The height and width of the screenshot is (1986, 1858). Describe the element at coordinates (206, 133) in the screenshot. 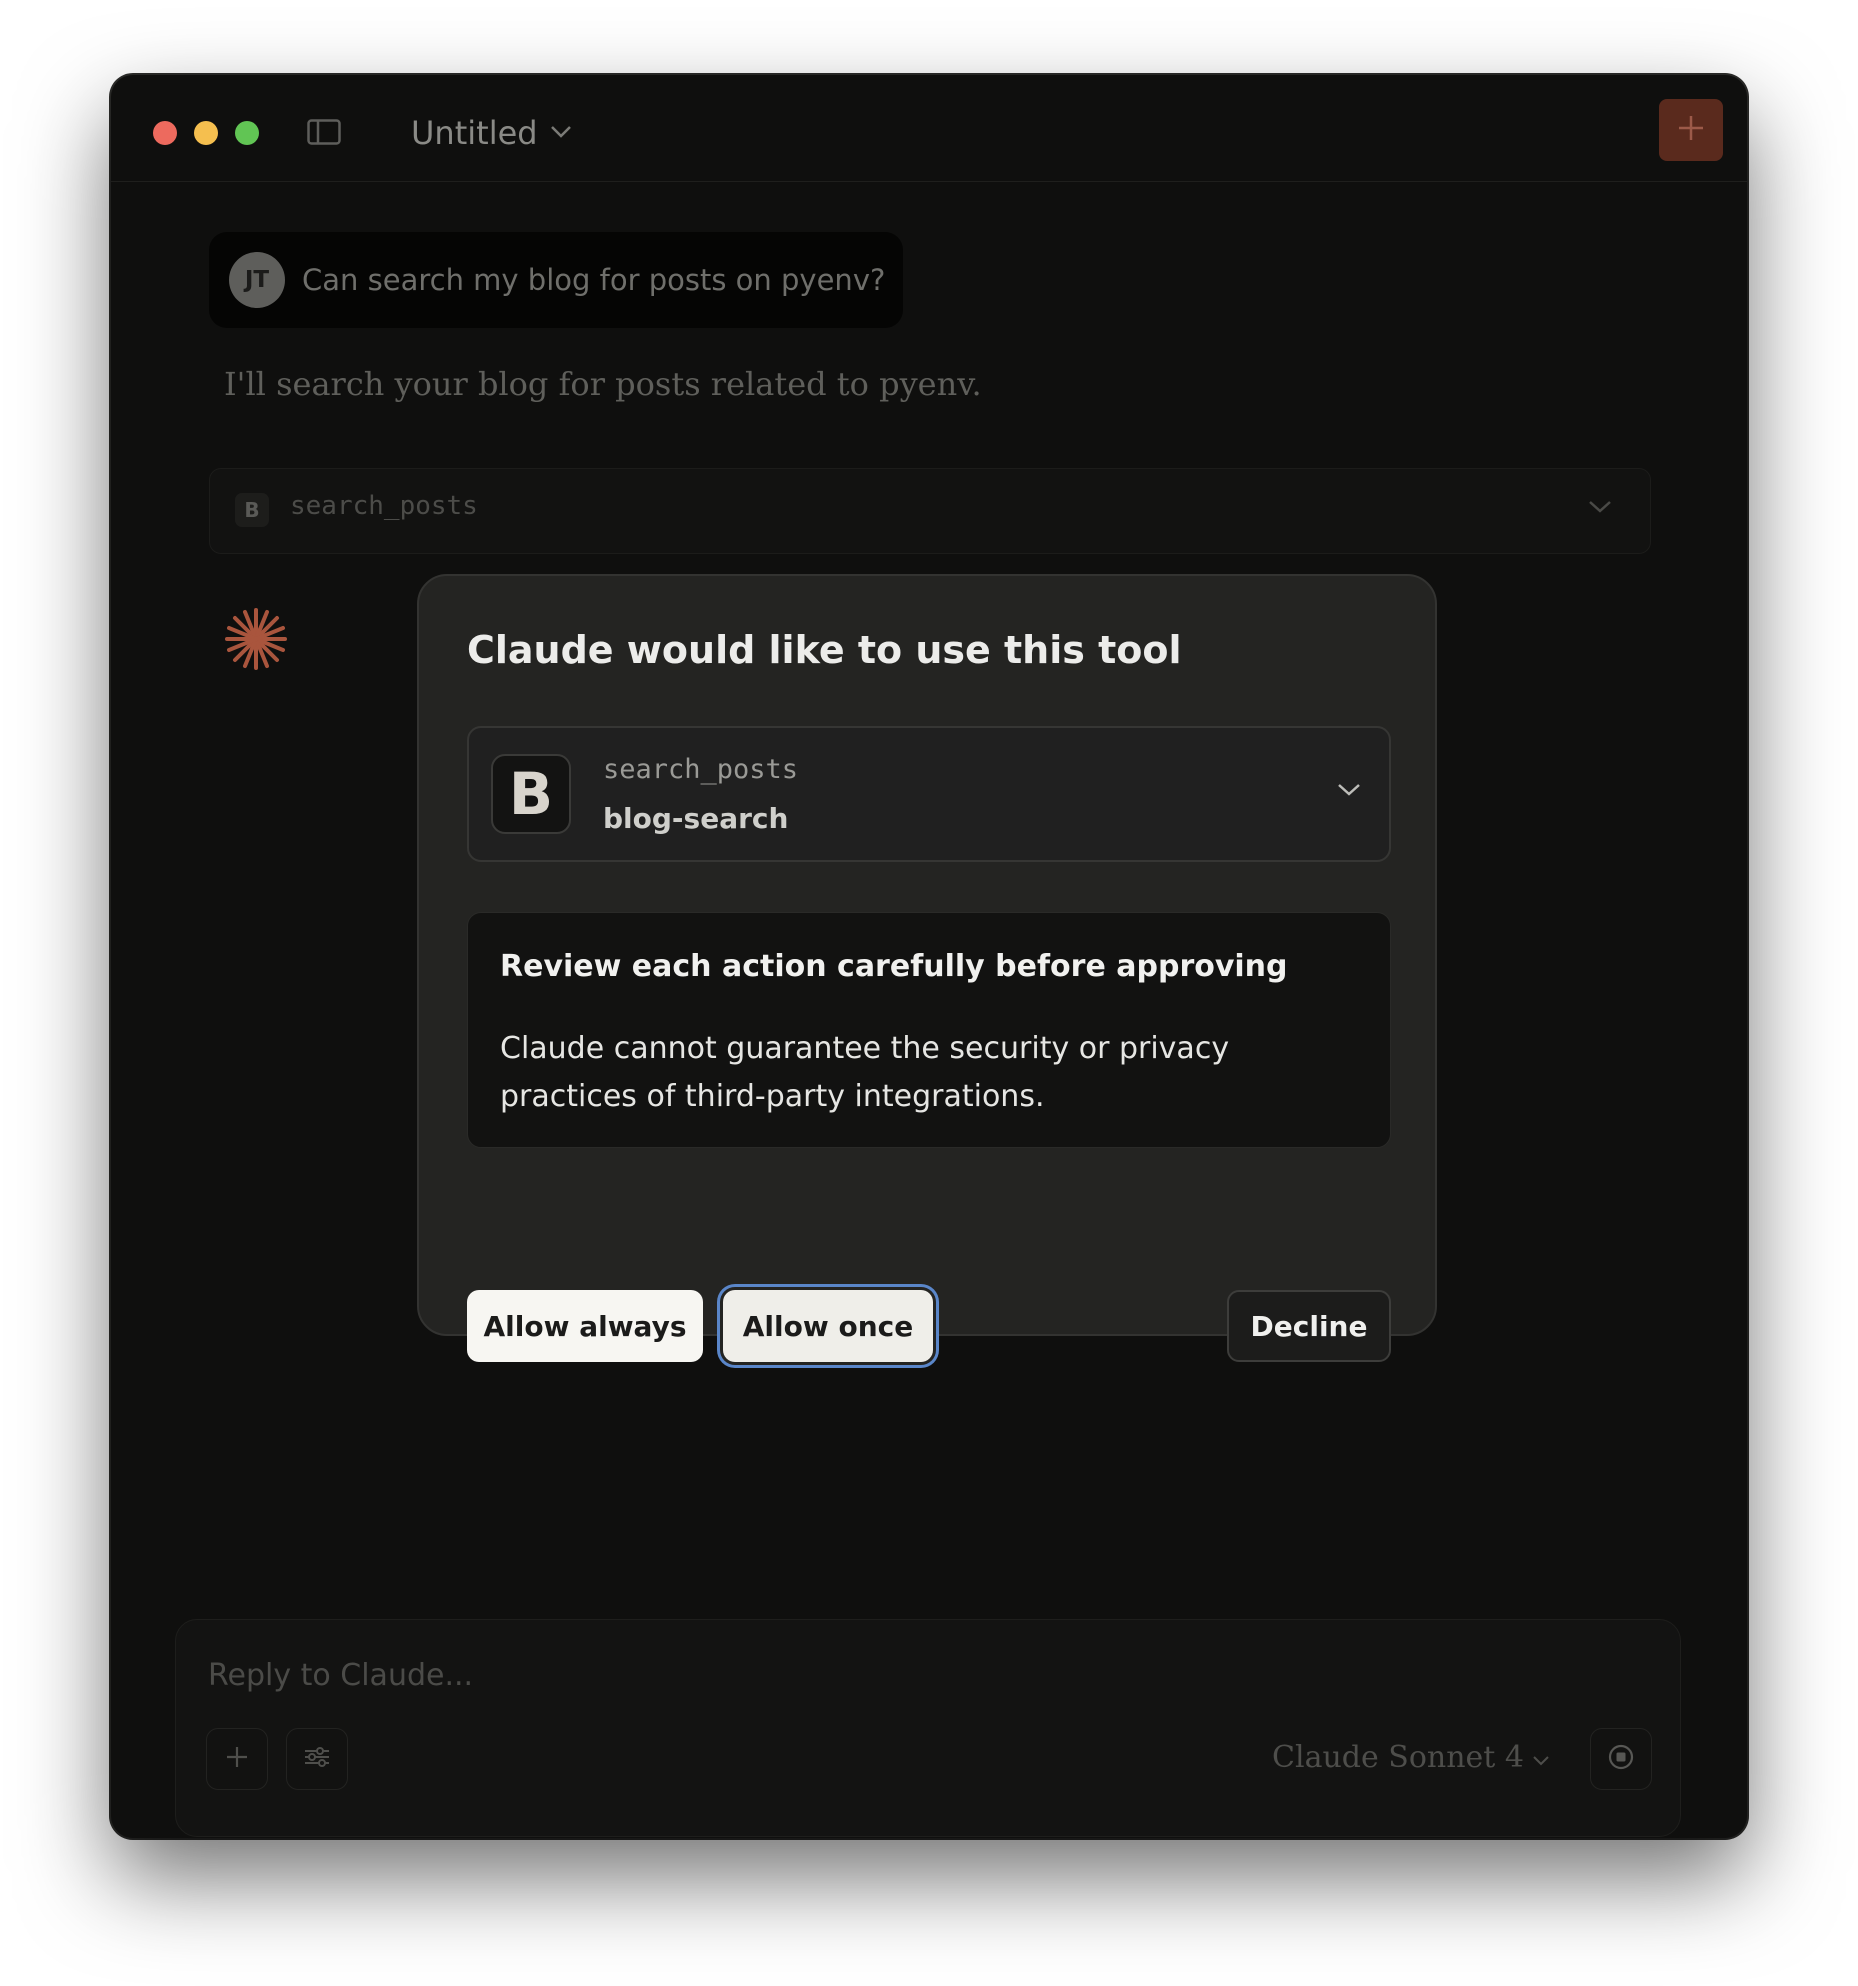

I see `minimize-window-button` at that location.